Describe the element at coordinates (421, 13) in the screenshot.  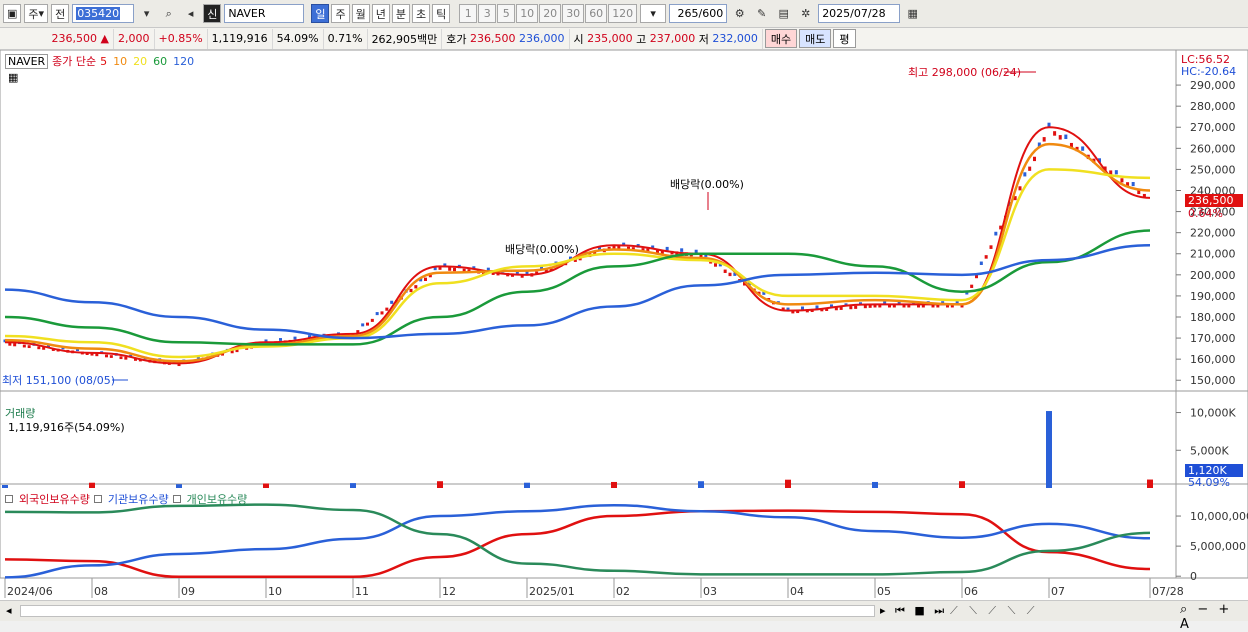
I see `period-tab-5: 초` at that location.